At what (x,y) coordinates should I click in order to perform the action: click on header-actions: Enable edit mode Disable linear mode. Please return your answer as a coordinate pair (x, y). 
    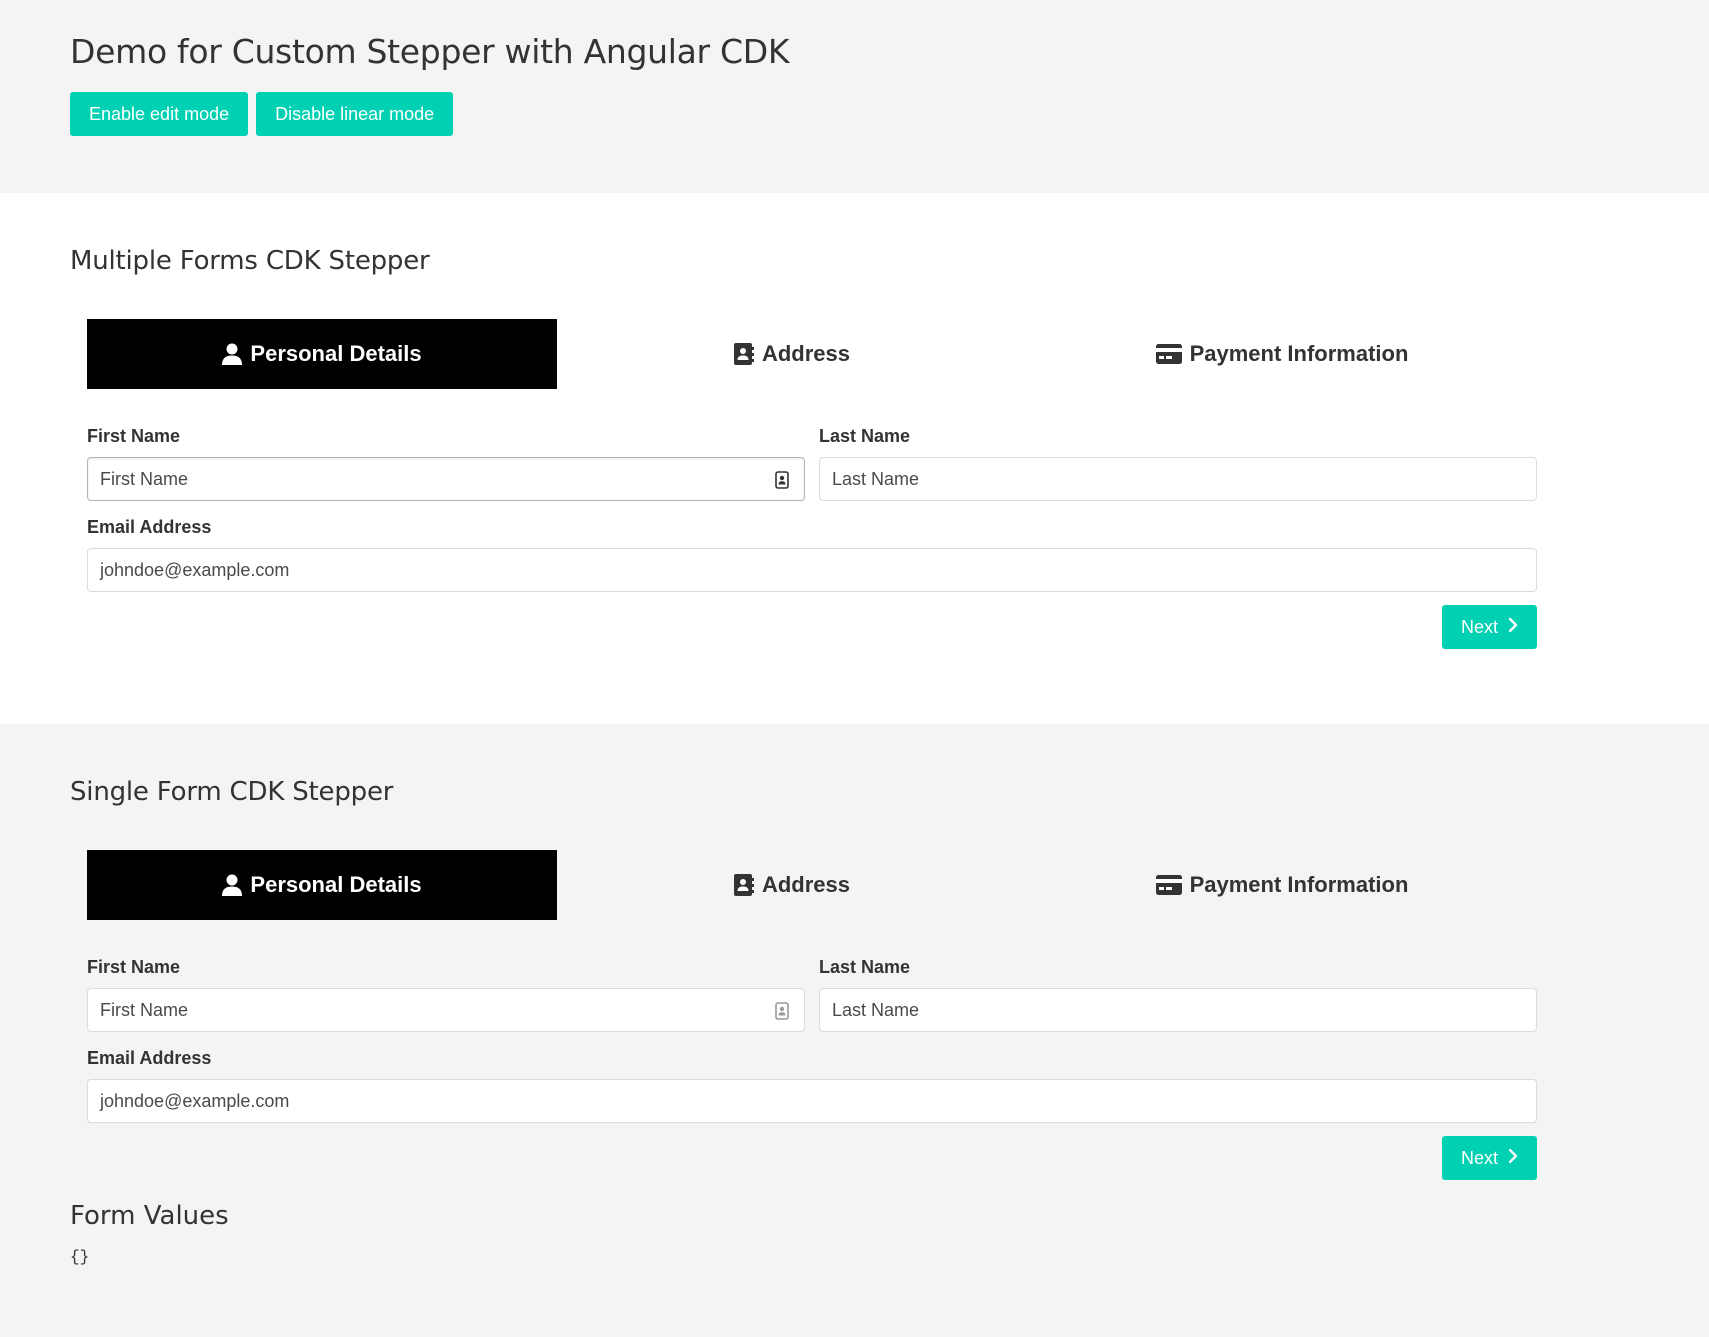
    Looking at the image, I should click on (889, 114).